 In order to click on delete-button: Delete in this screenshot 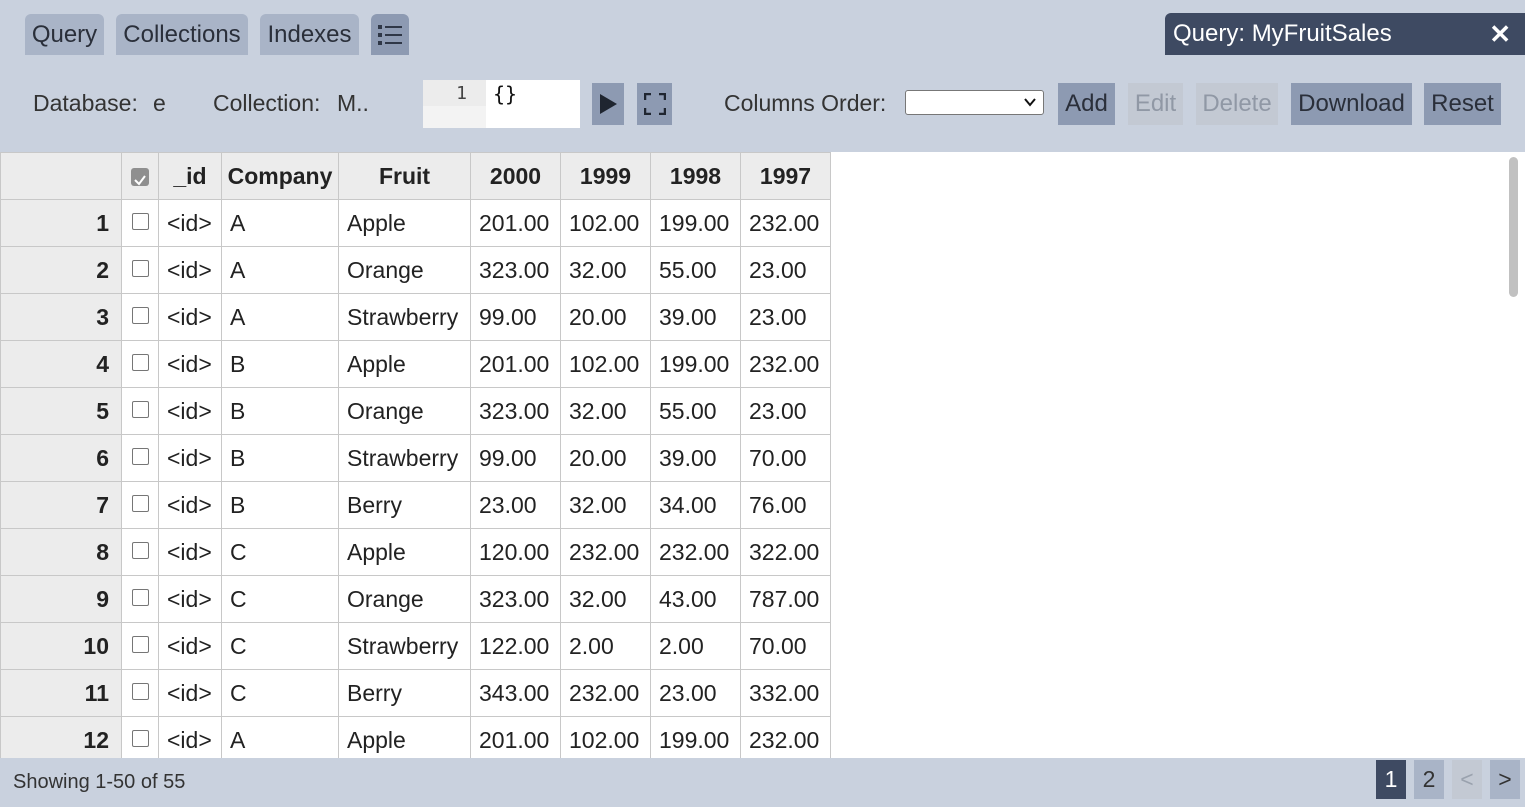, I will do `click(1237, 104)`.